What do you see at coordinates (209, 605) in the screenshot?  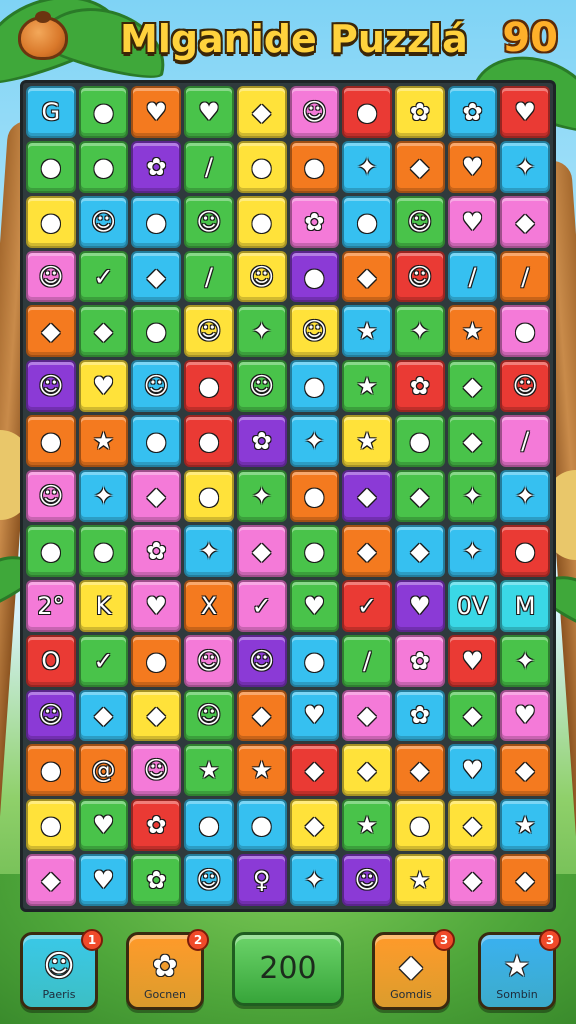 I see `board-tile: X` at bounding box center [209, 605].